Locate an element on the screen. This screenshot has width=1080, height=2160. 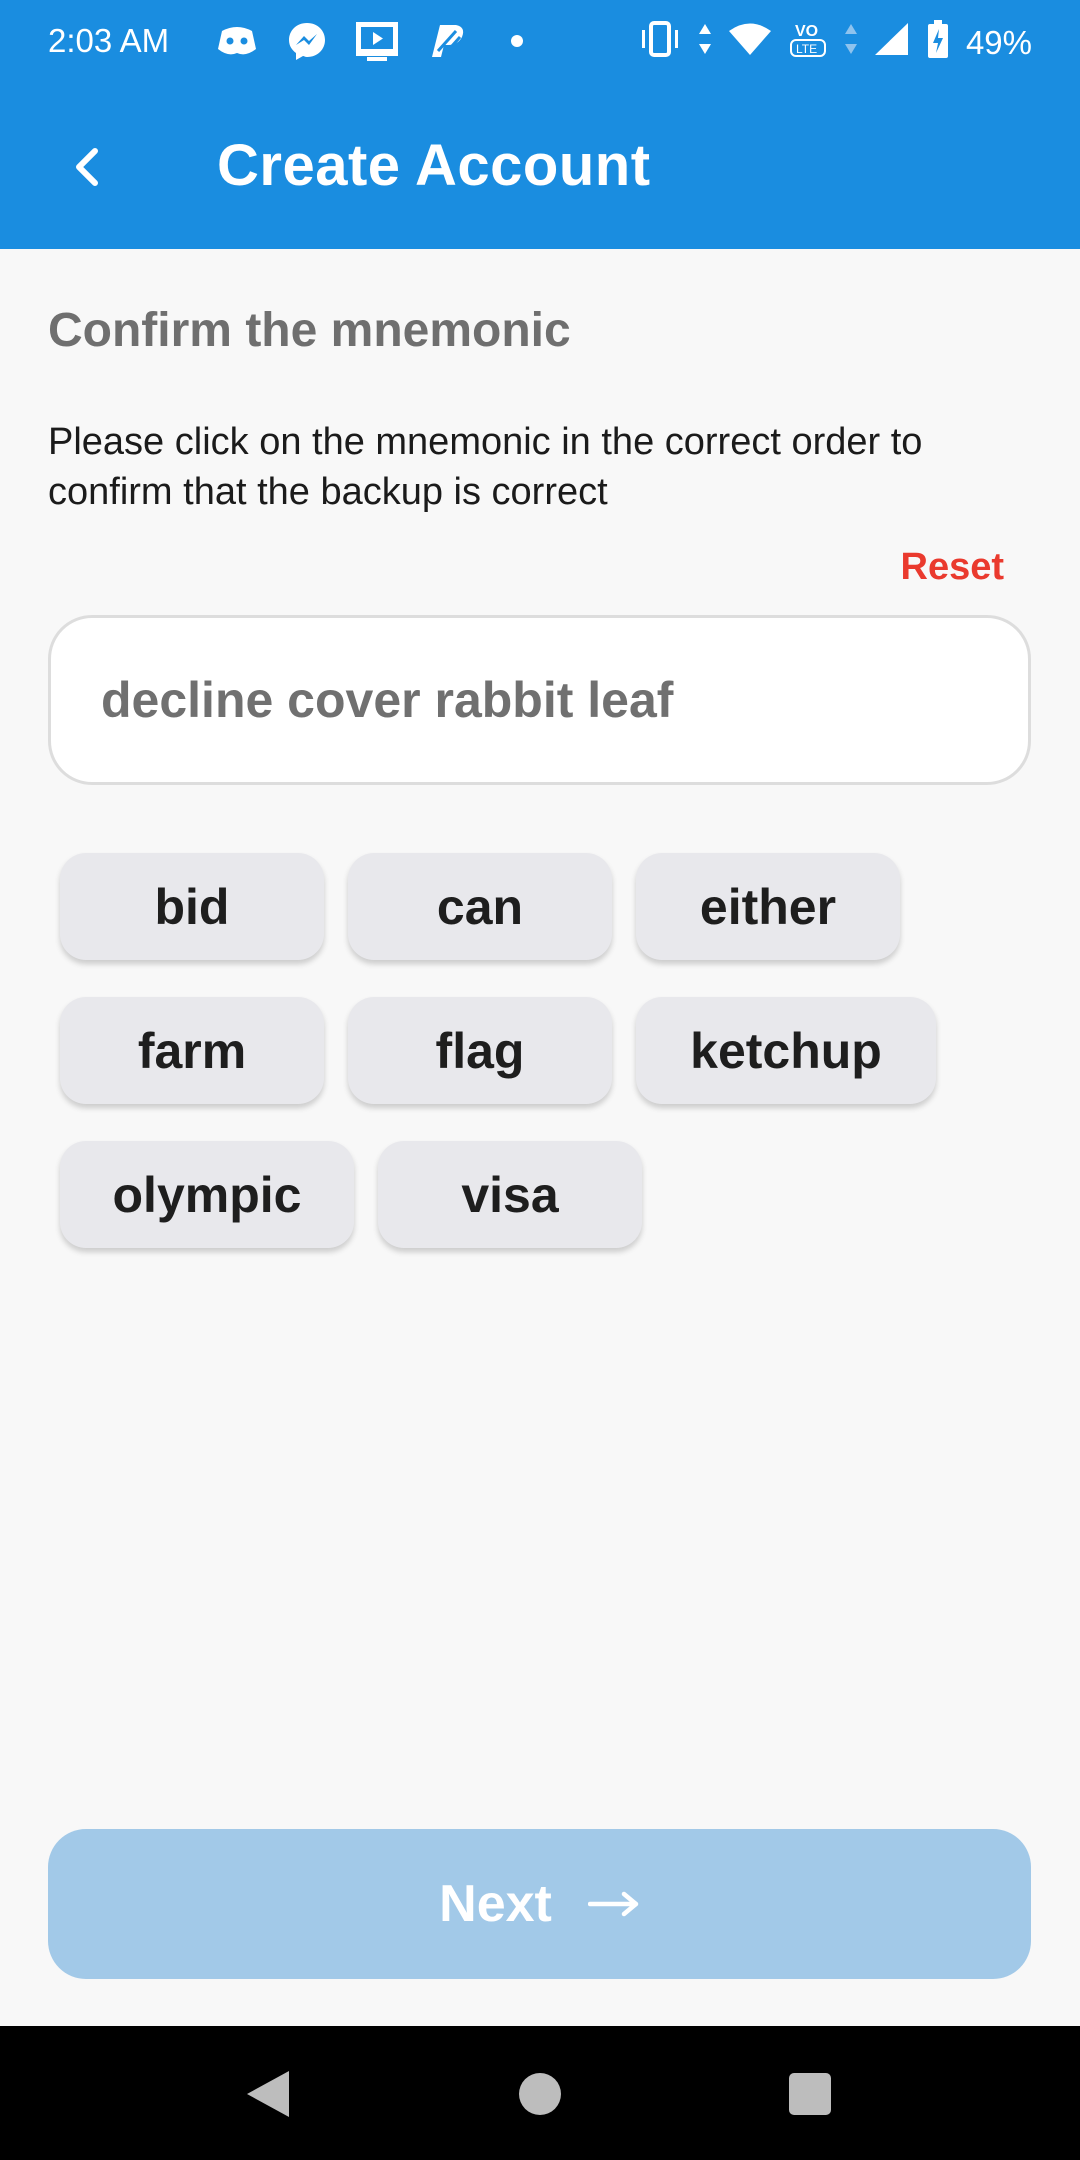
recents-square-icon is located at coordinates (810, 2094).